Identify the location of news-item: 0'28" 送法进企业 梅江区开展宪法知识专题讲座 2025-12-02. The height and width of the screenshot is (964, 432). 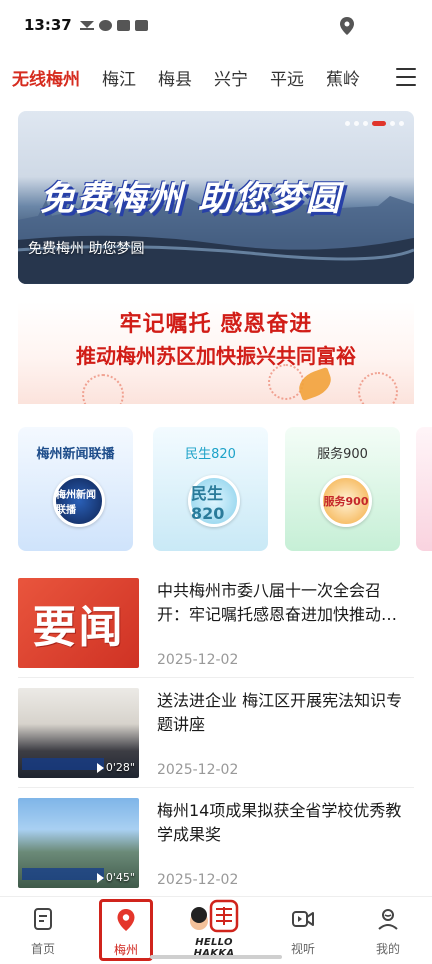
(216, 733).